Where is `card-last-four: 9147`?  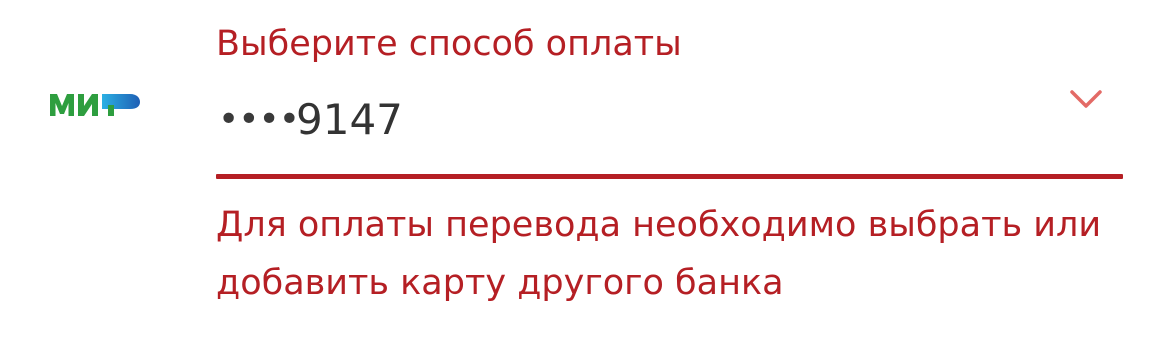
card-last-four: 9147 is located at coordinates (349, 119).